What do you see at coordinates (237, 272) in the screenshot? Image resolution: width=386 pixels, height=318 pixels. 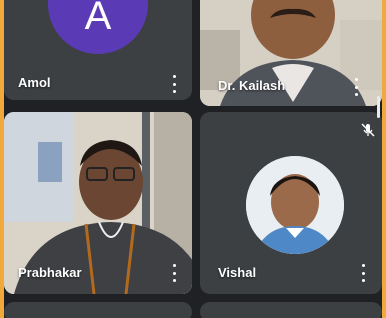 I see `participant-name: Vishal` at bounding box center [237, 272].